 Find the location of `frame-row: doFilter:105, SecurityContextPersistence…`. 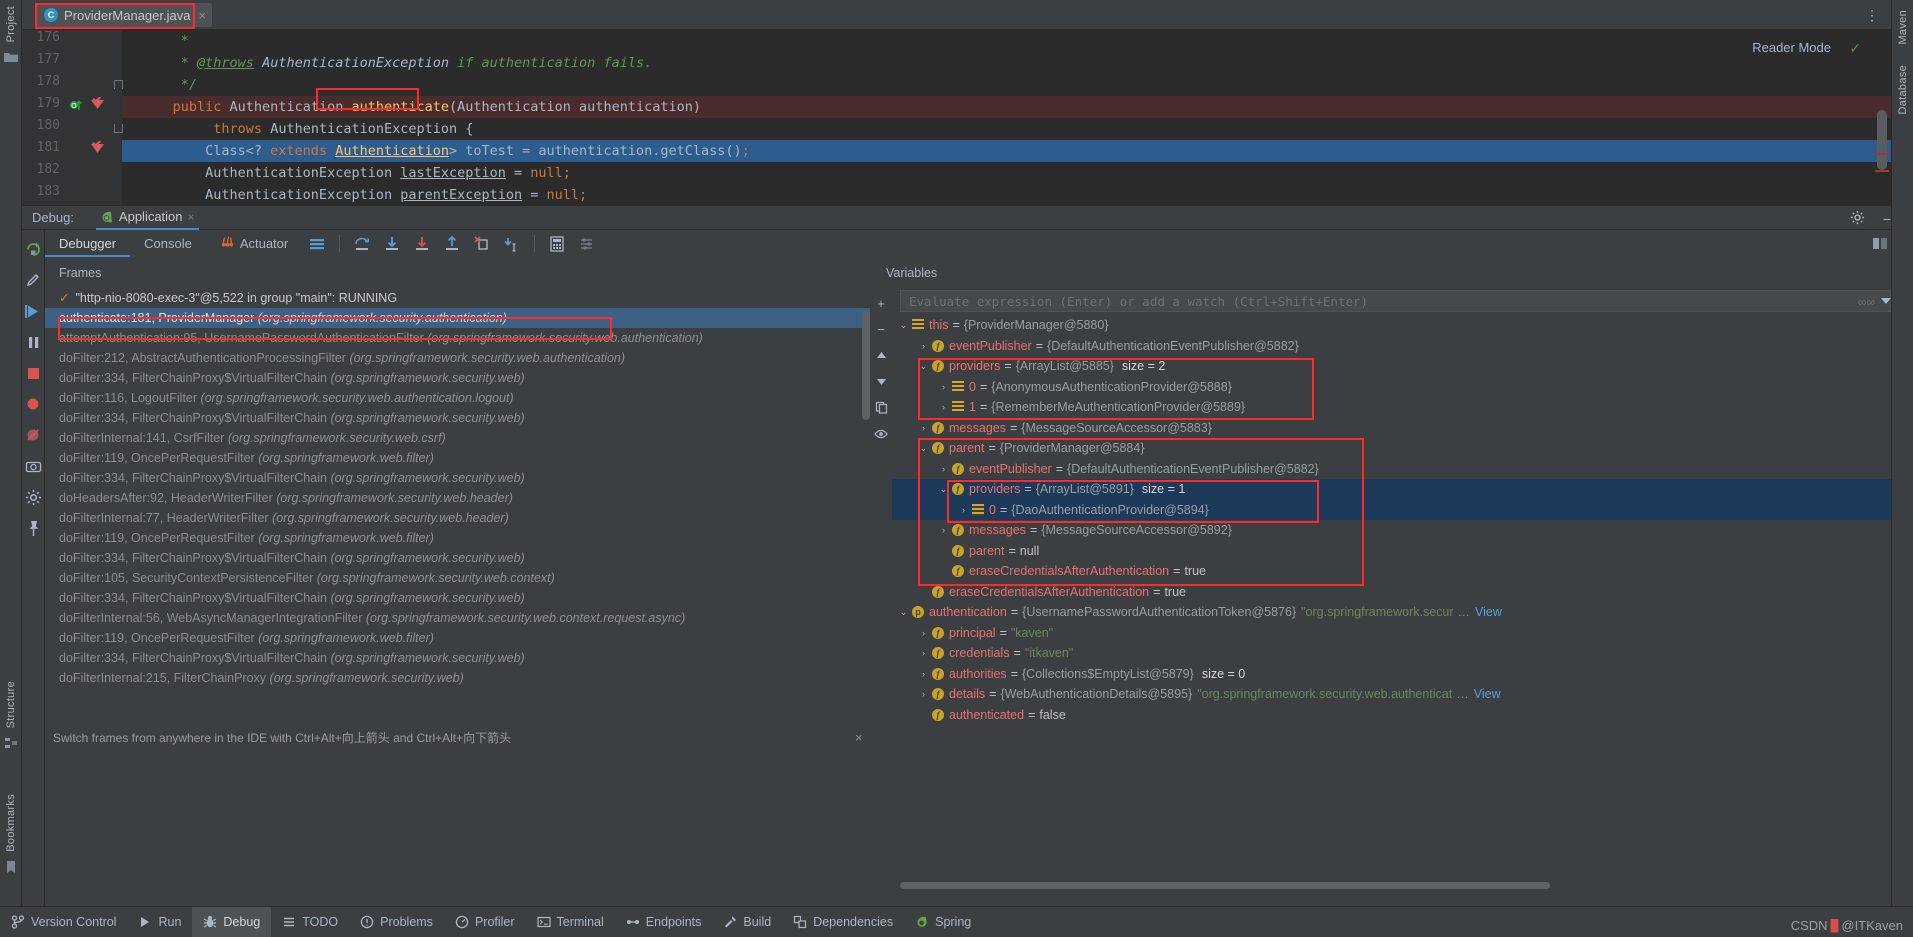

frame-row: doFilter:105, SecurityContextPersistence… is located at coordinates (460, 578).